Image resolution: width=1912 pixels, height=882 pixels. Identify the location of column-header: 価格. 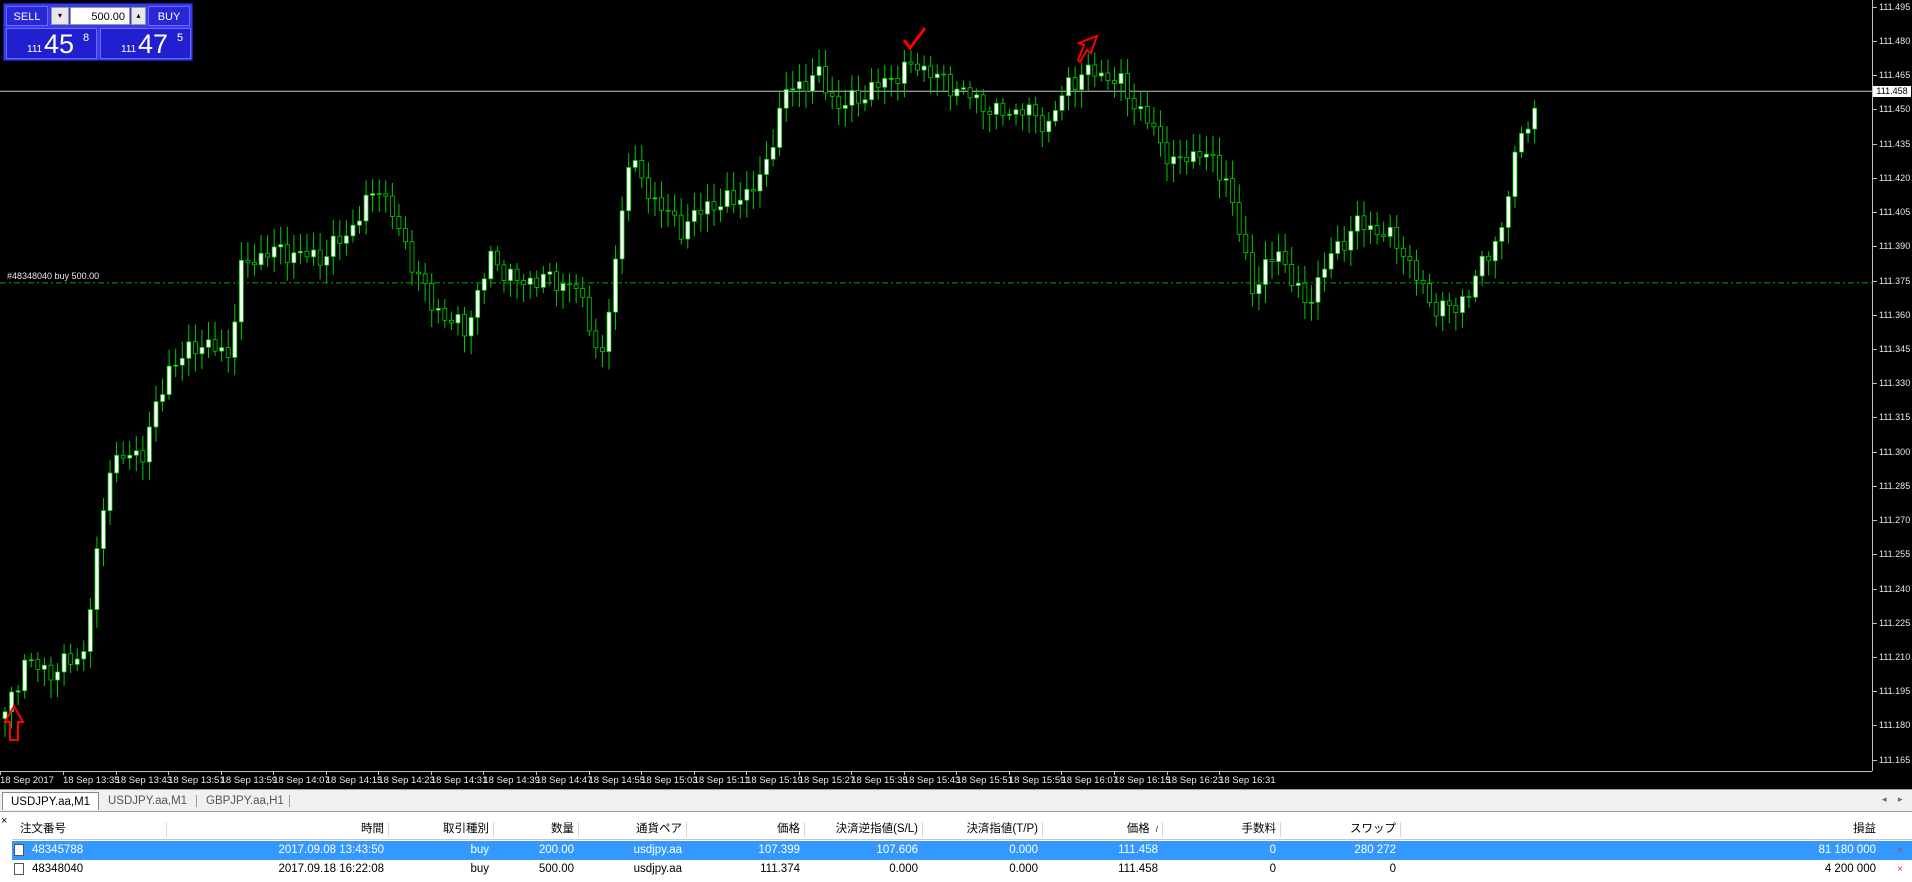
(745, 829).